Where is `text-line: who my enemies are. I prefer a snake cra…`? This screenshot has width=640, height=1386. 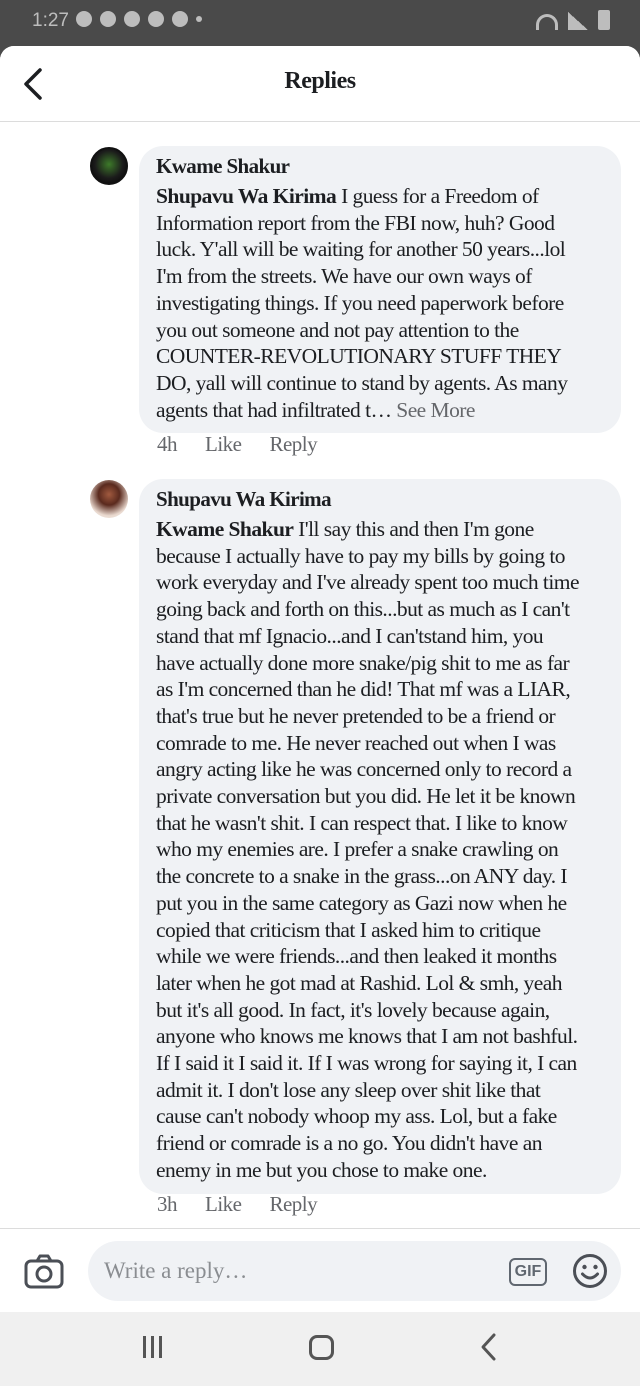
text-line: who my enemies are. I prefer a snake cra… is located at coordinates (357, 849).